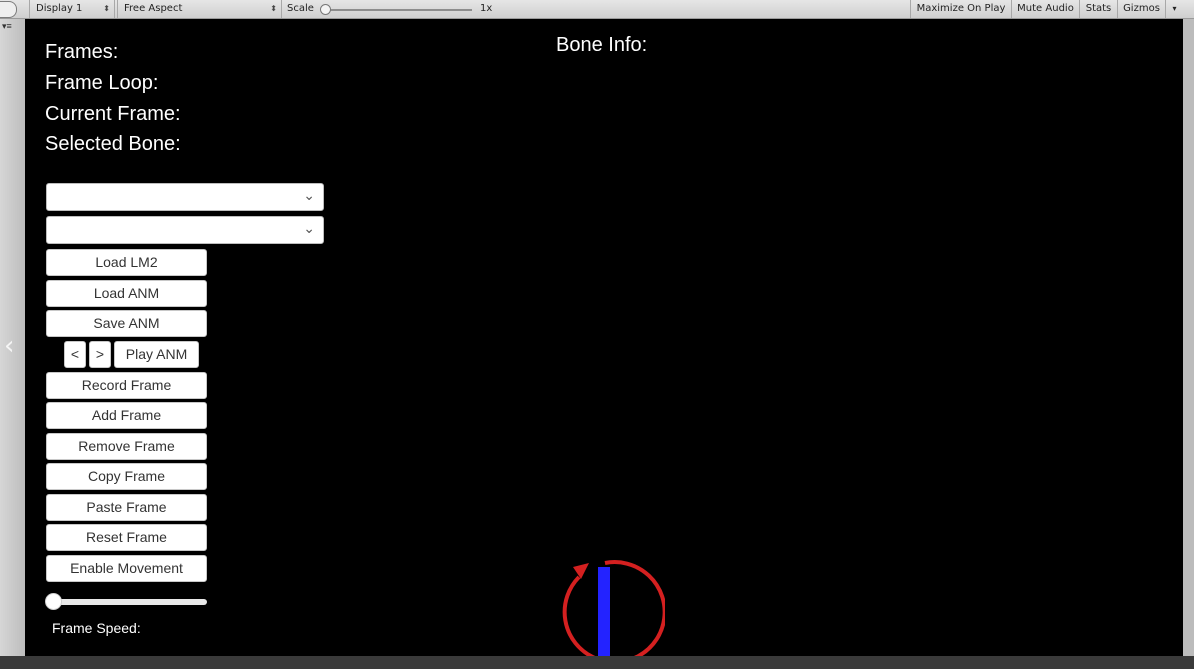 This screenshot has height=669, width=1194. What do you see at coordinates (325, 9) in the screenshot?
I see `scale-slider-knob` at bounding box center [325, 9].